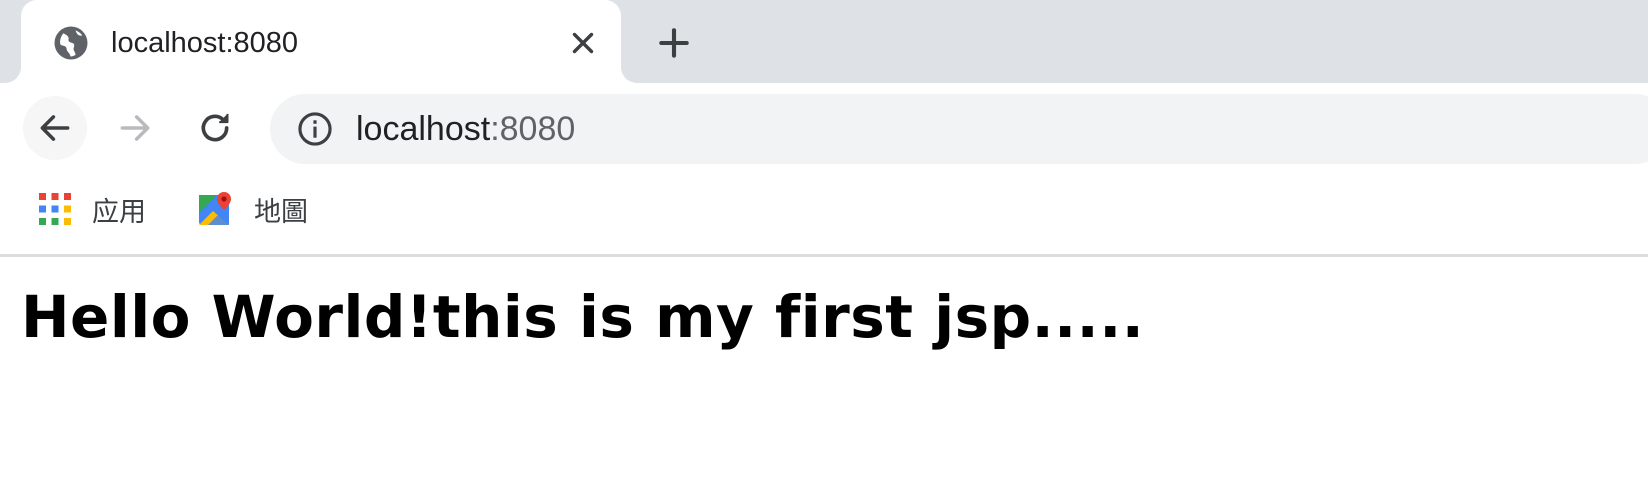 This screenshot has height=478, width=1648. I want to click on bookmark-apps: 应用, so click(92, 209).